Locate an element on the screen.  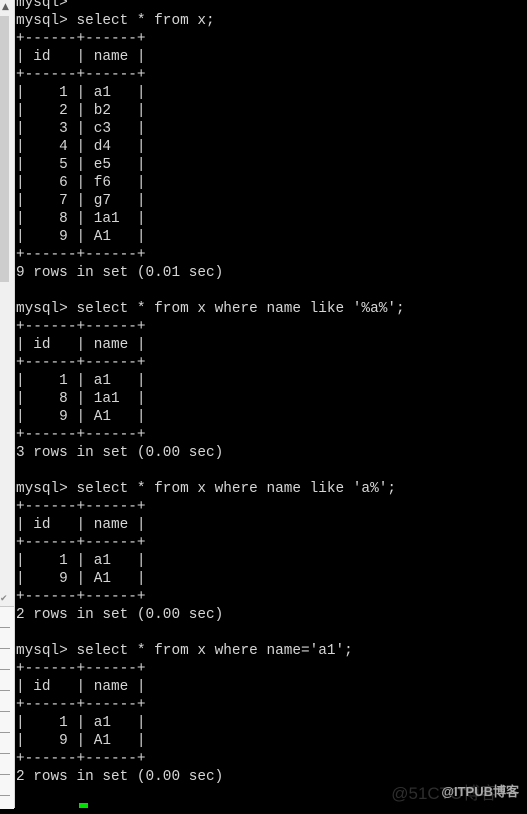
terminal-line: | 5 | e5 | is located at coordinates (81, 165).